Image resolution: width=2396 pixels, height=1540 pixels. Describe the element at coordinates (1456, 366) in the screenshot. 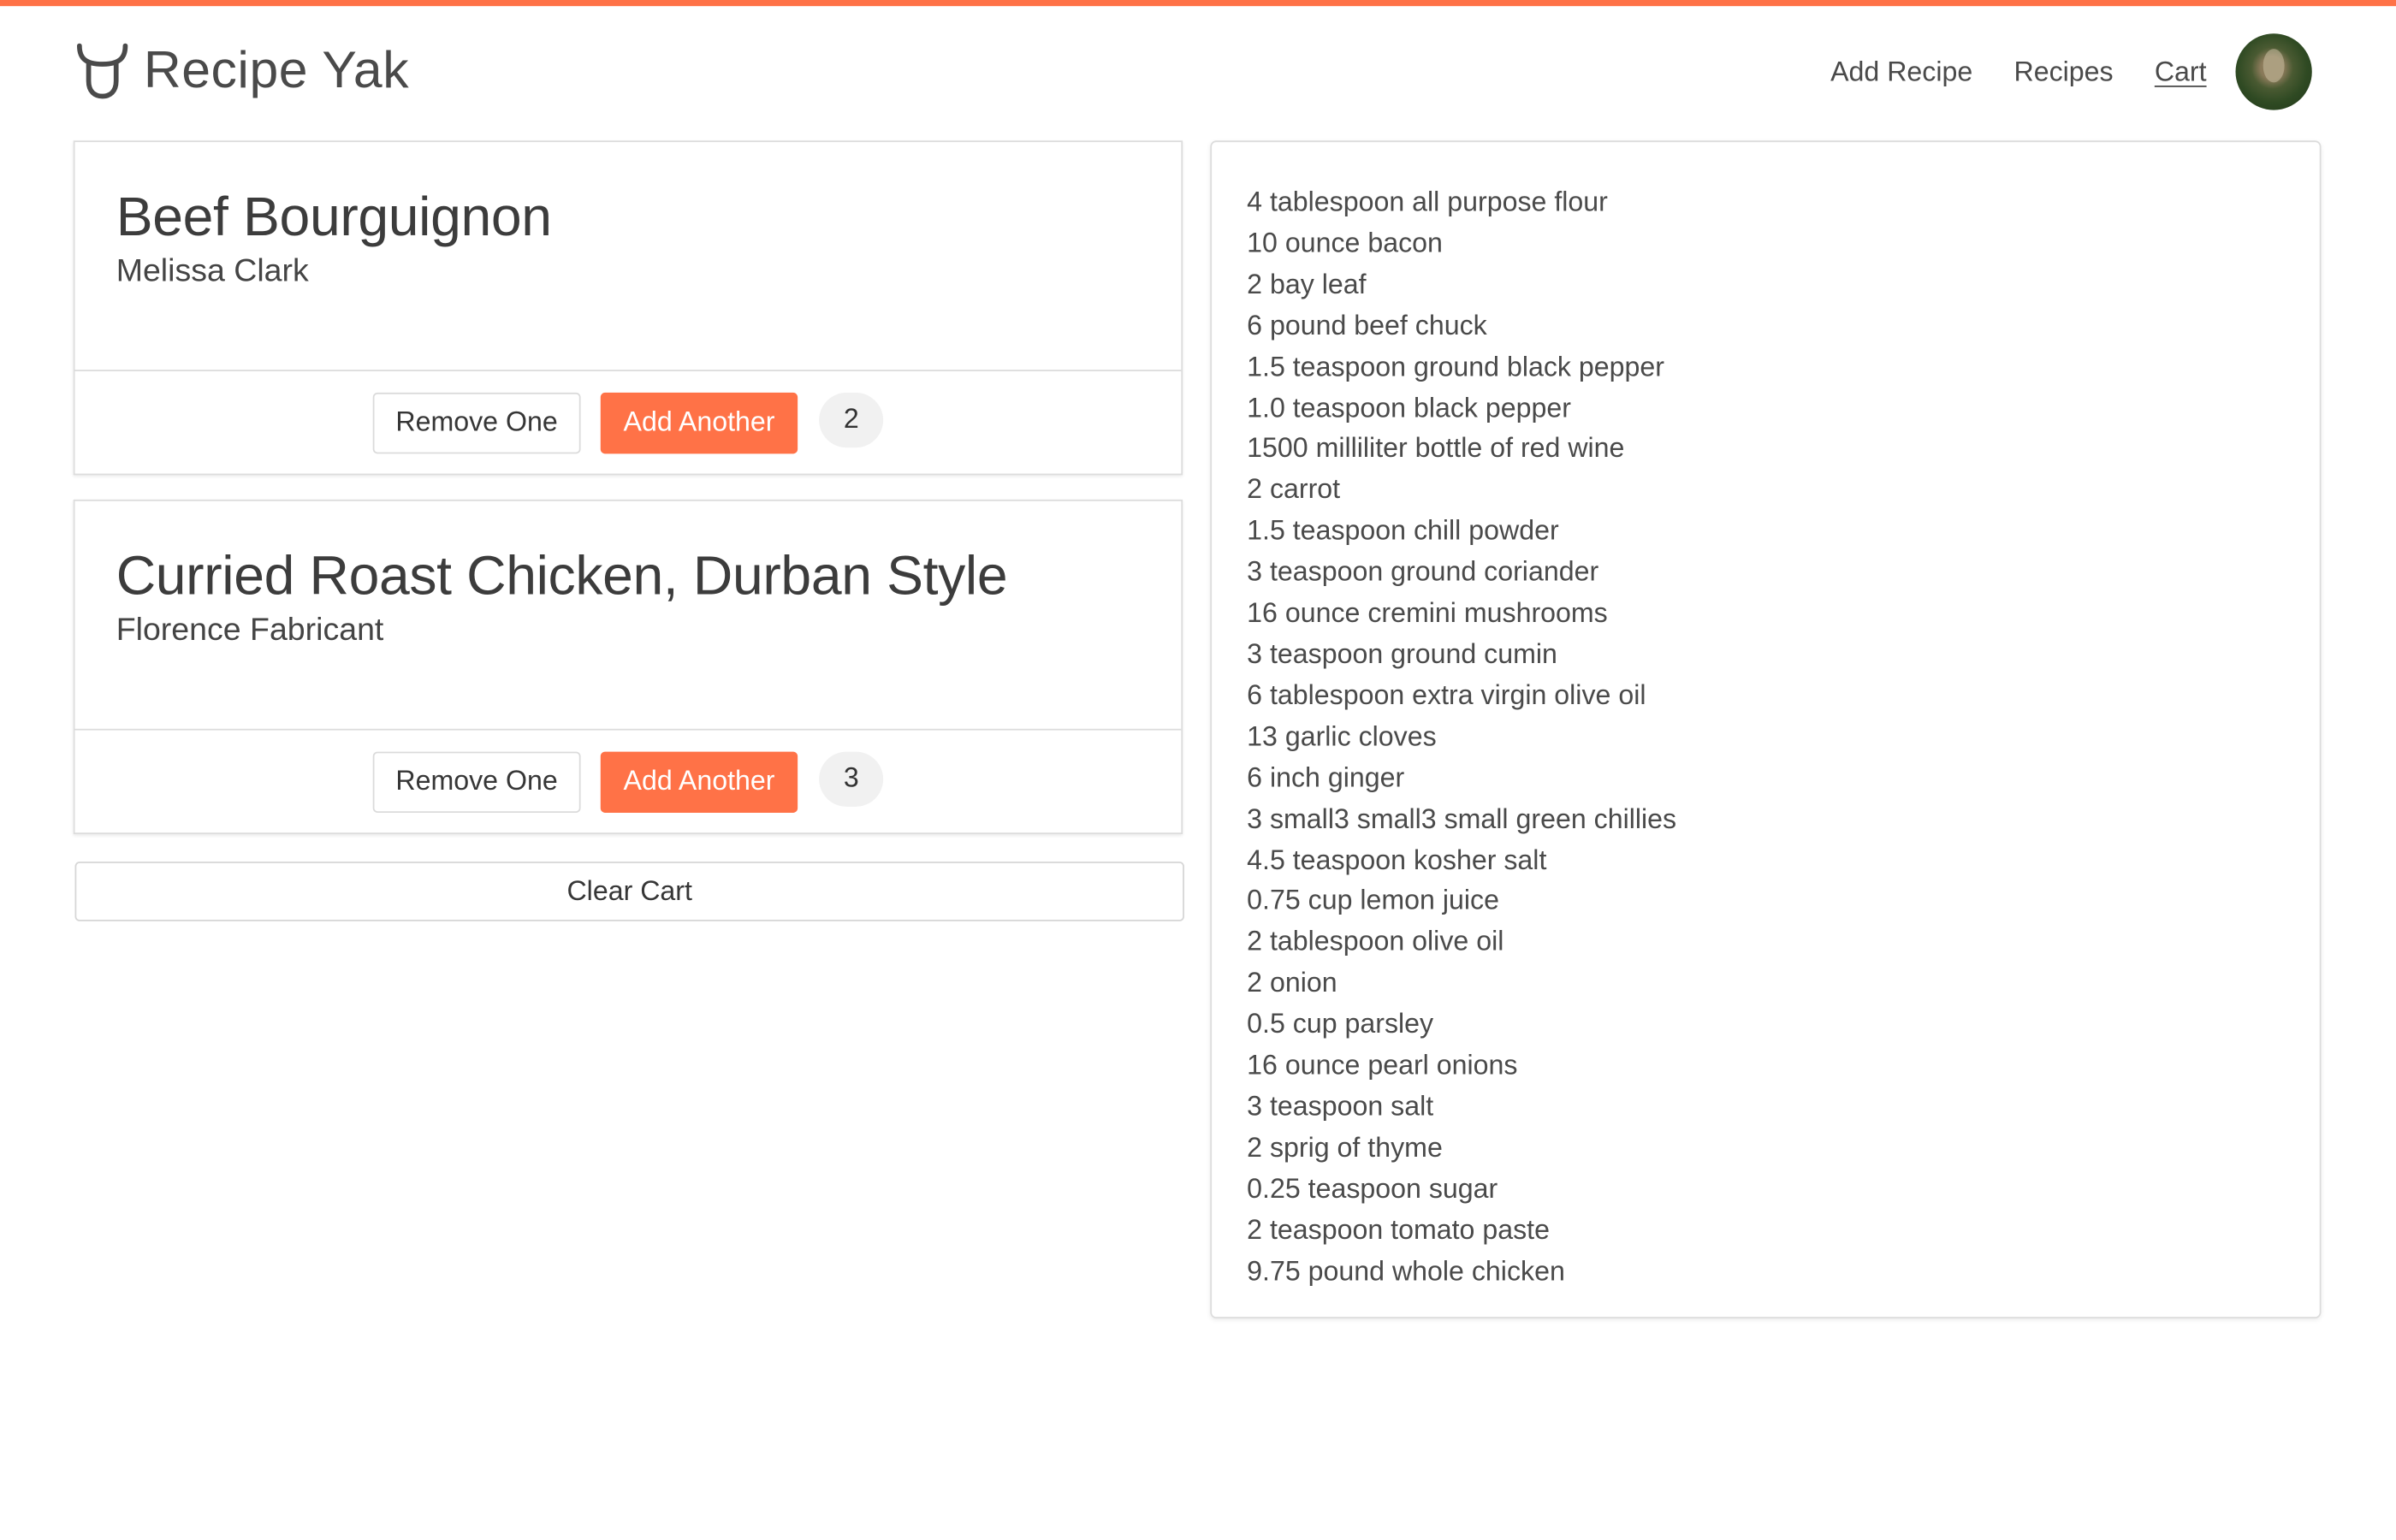

I see `ingredient-item: 1.5 teaspoon ground black pepper` at that location.